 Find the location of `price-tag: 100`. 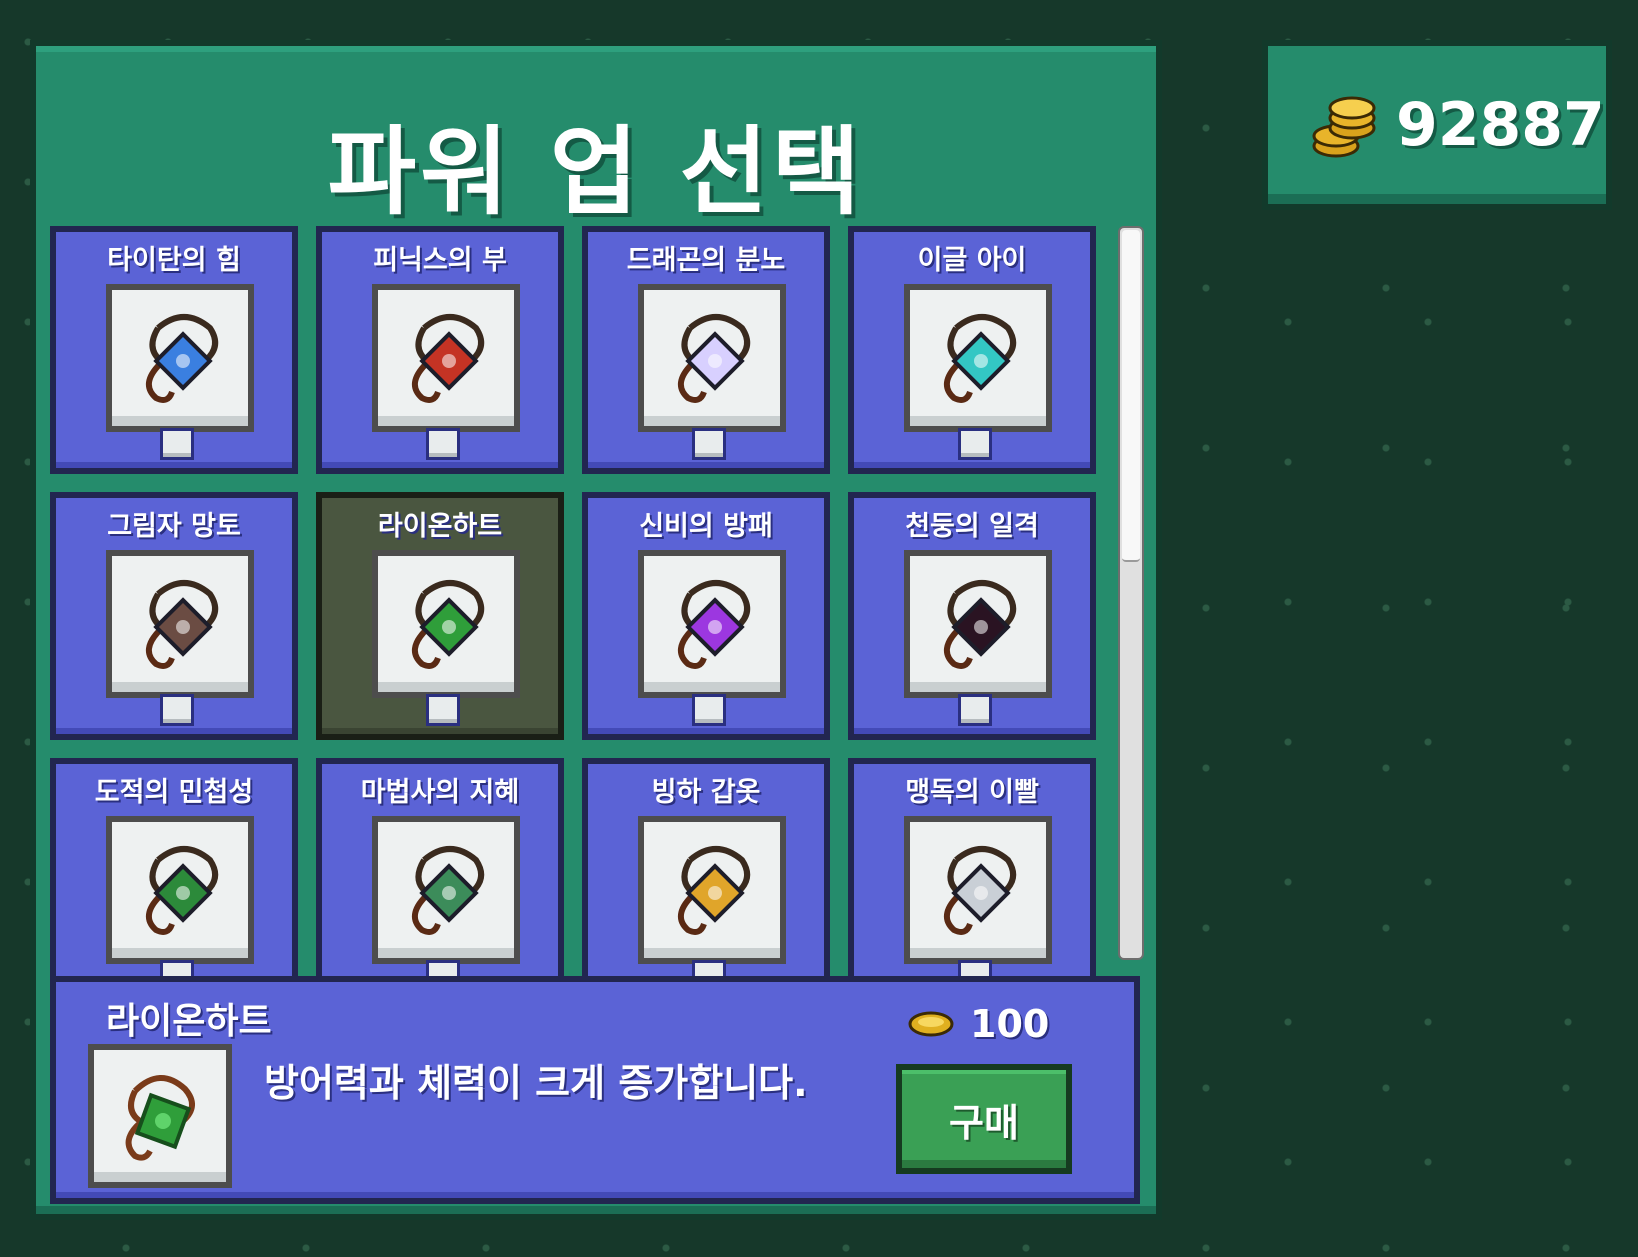

price-tag: 100 is located at coordinates (978, 1024).